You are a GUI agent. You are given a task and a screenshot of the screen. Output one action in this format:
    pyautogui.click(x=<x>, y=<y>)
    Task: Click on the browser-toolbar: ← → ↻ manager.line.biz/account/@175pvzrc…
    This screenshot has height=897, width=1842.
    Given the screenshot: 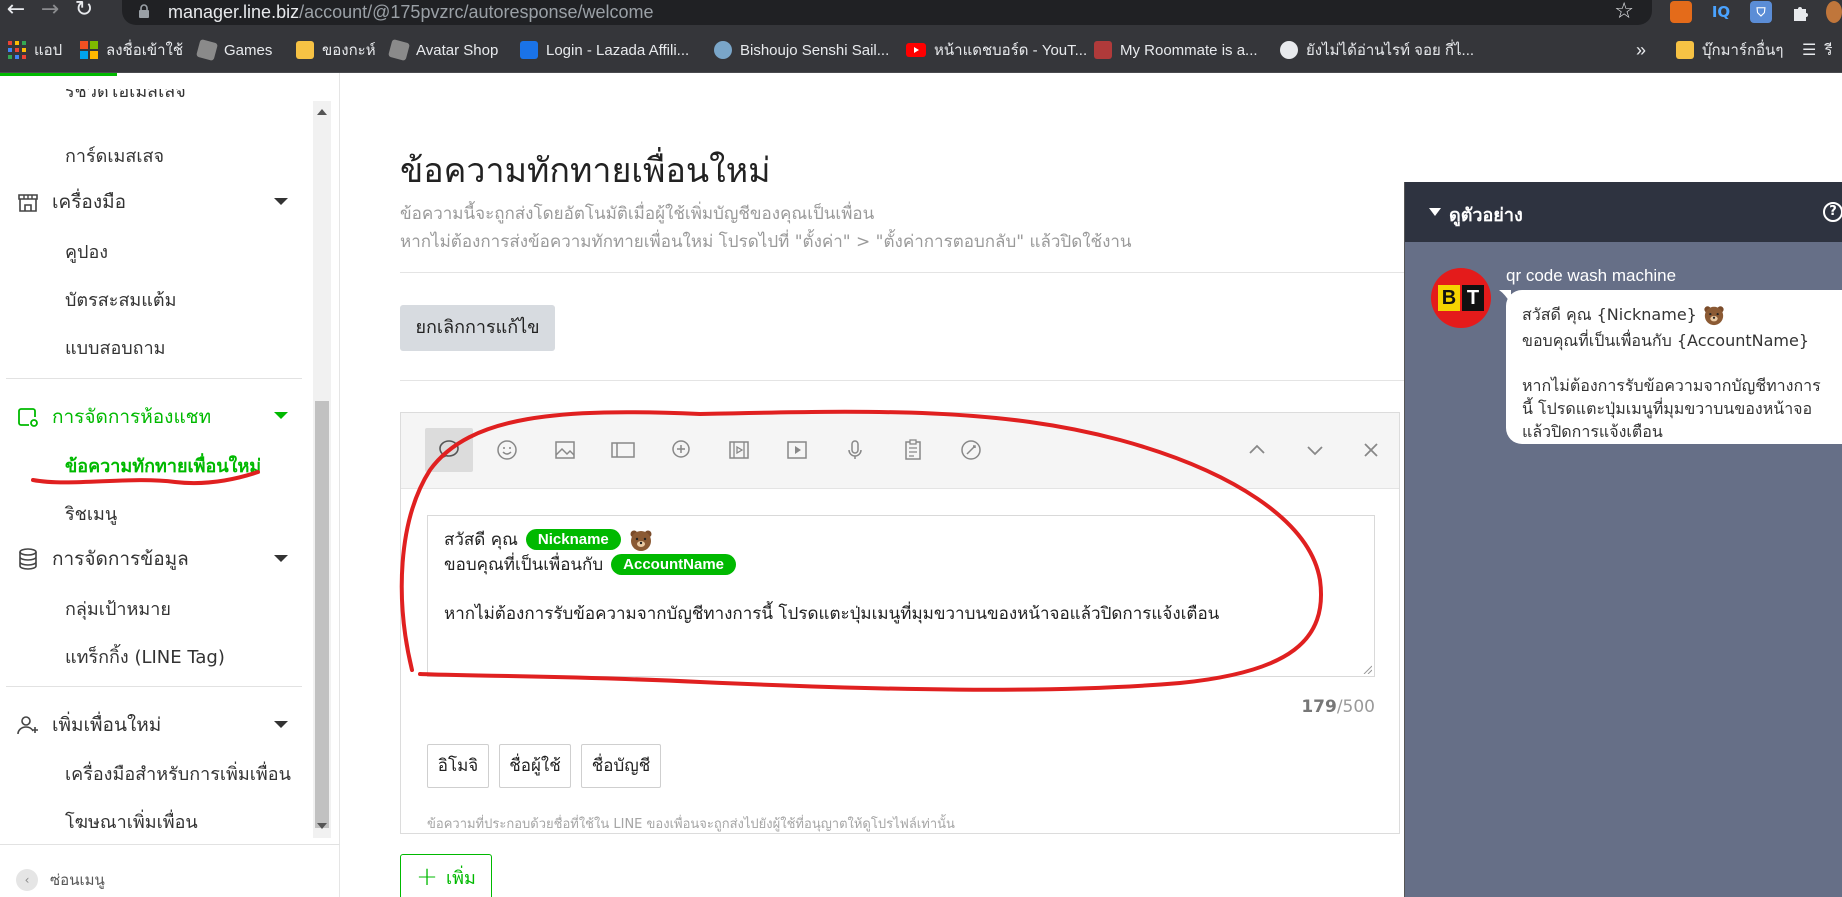 What is the action you would take?
    pyautogui.click(x=921, y=12)
    